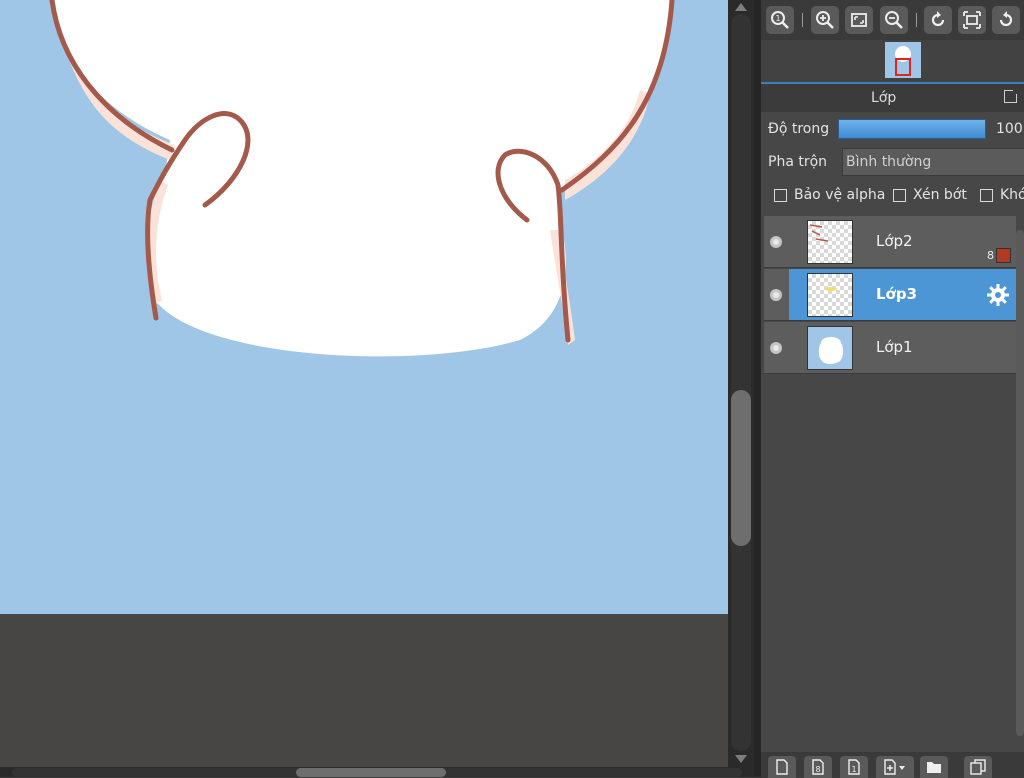 The image size is (1024, 778). What do you see at coordinates (894, 347) in the screenshot?
I see `layer-name: Lớp1` at bounding box center [894, 347].